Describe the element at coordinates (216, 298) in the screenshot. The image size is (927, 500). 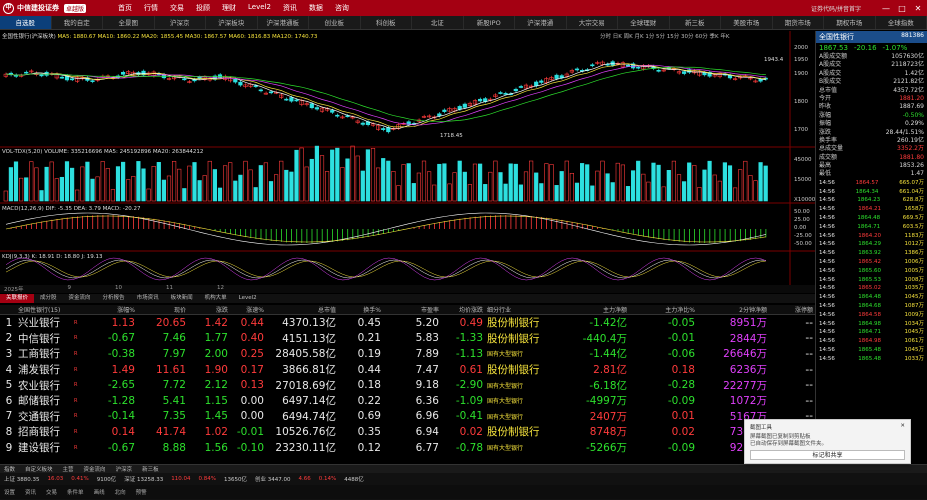
I see `subtab: 机构大单` at that location.